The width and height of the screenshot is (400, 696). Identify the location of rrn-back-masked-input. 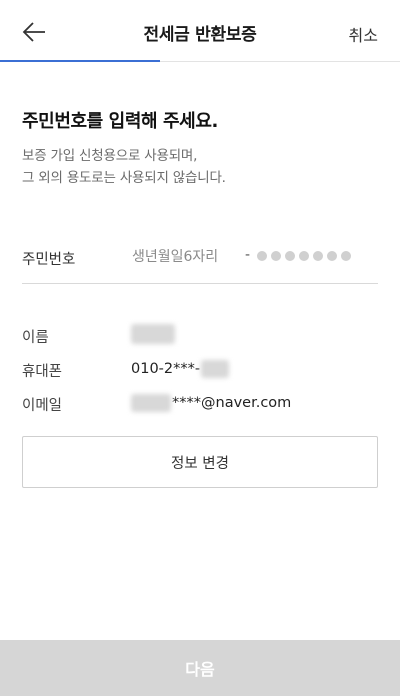
(304, 256).